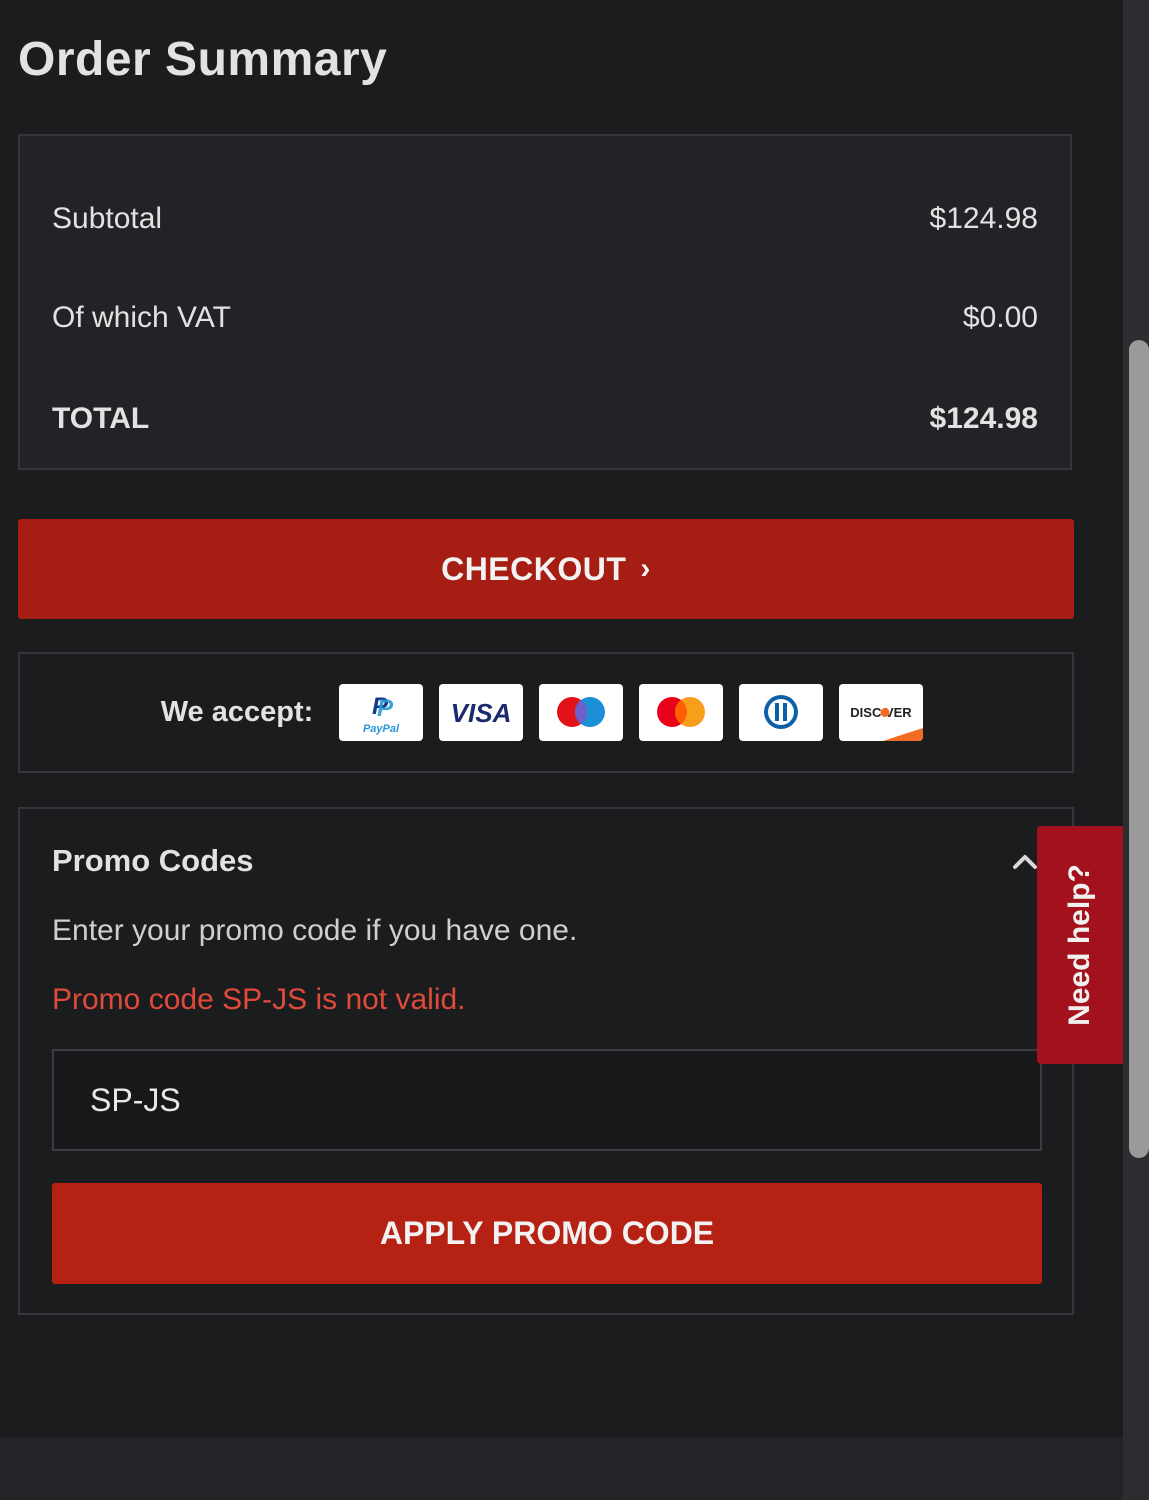 The width and height of the screenshot is (1149, 1500). What do you see at coordinates (141, 317) in the screenshot?
I see `vat-label: Of which VAT` at bounding box center [141, 317].